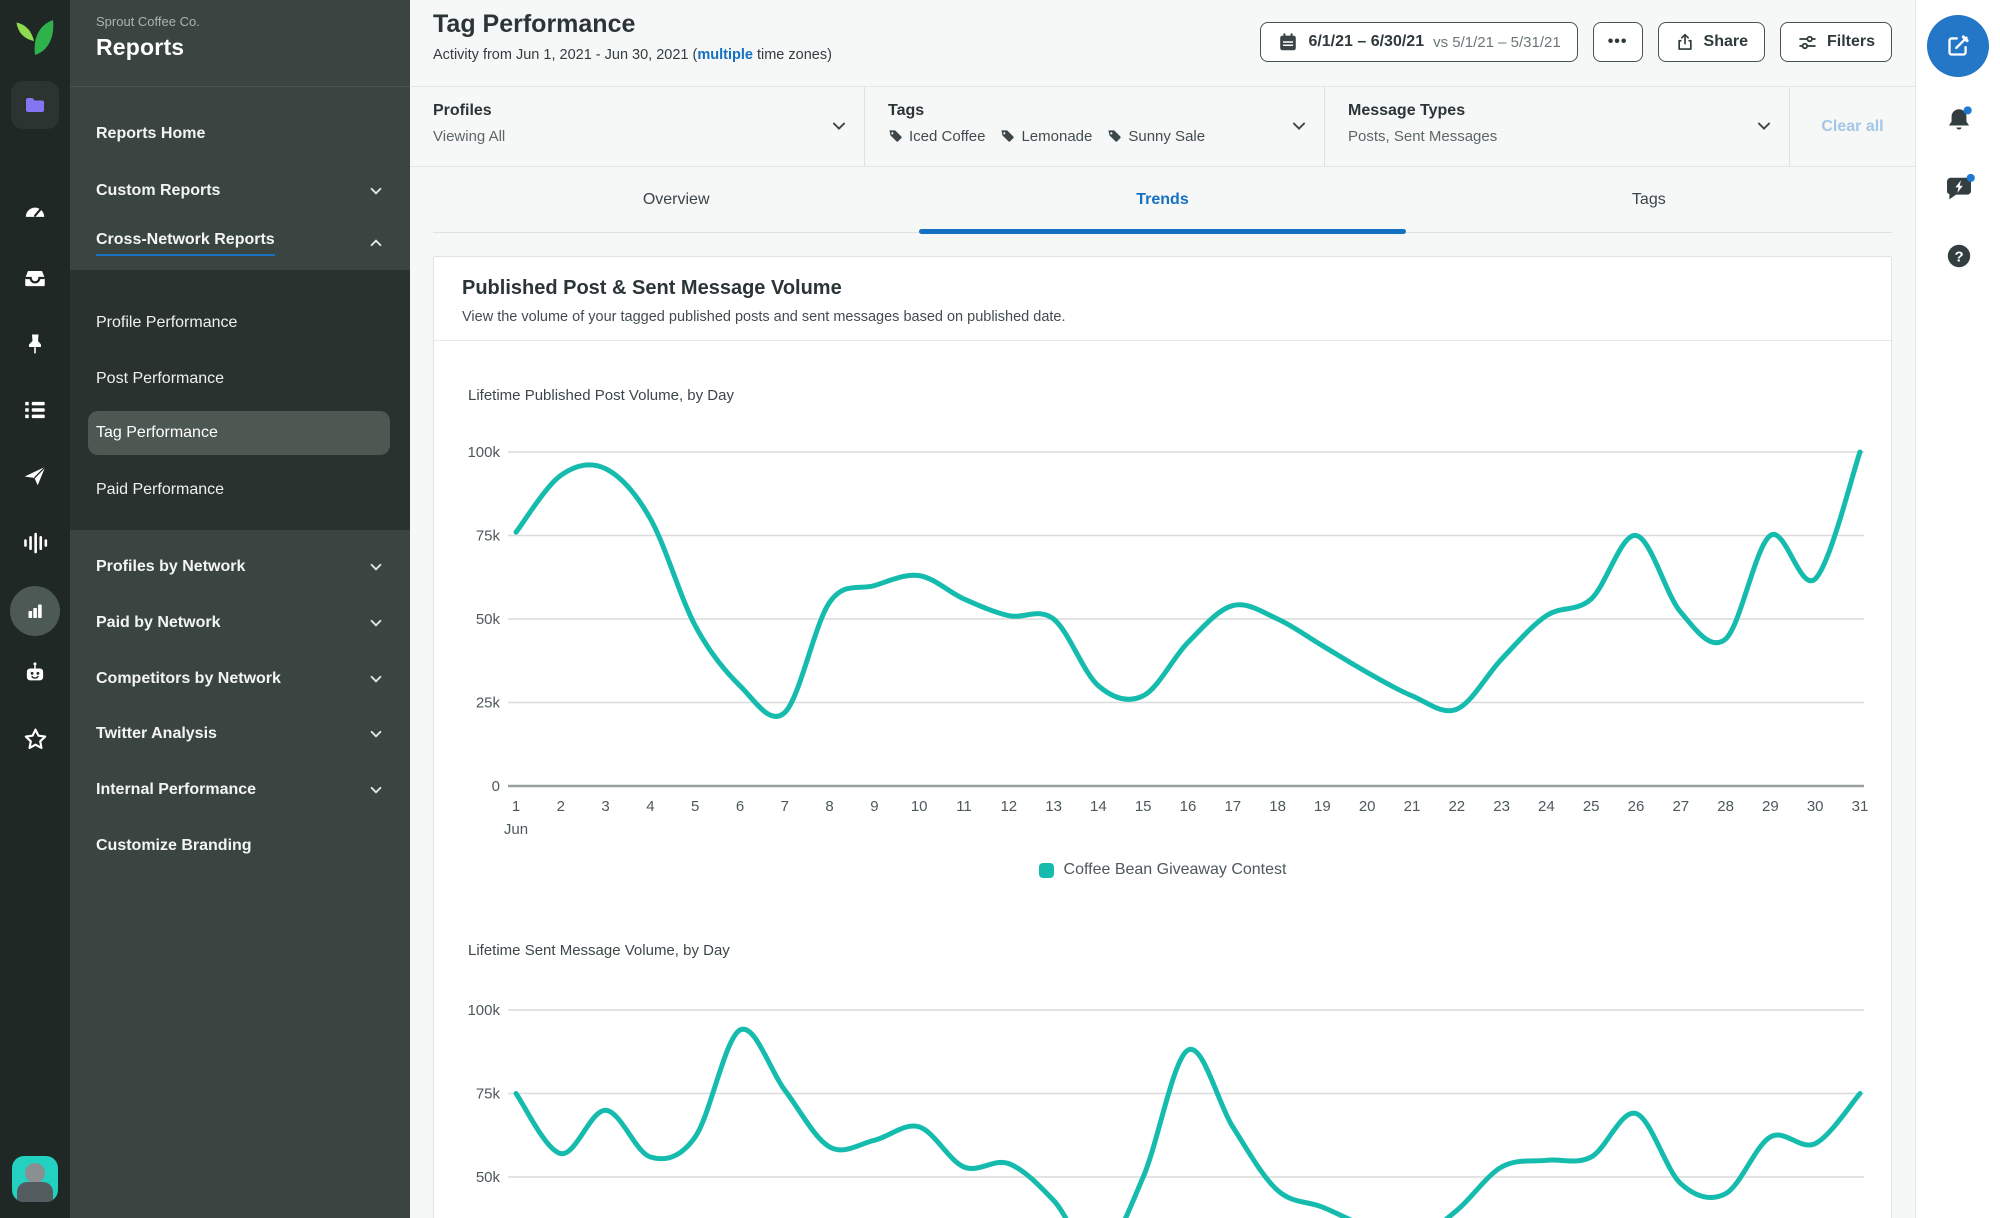 The height and width of the screenshot is (1218, 2000). I want to click on sidebar-item-paid-performance: Paid Performance, so click(240, 490).